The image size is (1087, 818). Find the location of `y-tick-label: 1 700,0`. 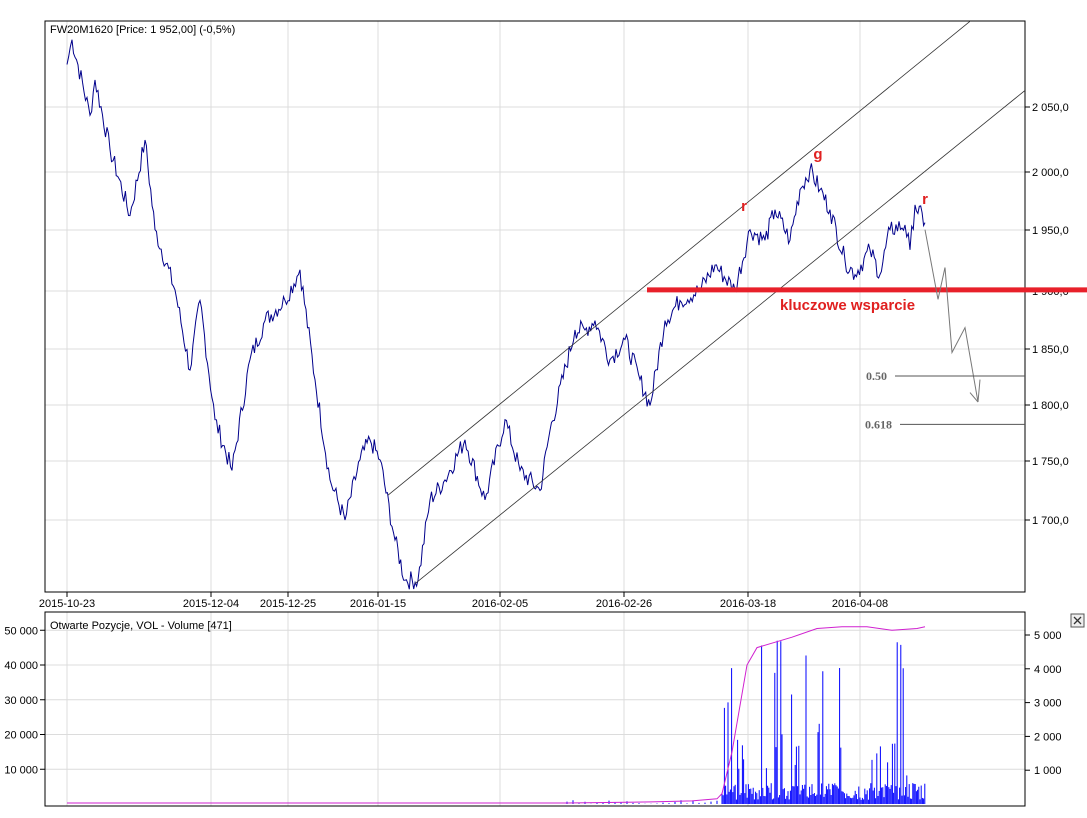

y-tick-label: 1 700,0 is located at coordinates (1050, 521).